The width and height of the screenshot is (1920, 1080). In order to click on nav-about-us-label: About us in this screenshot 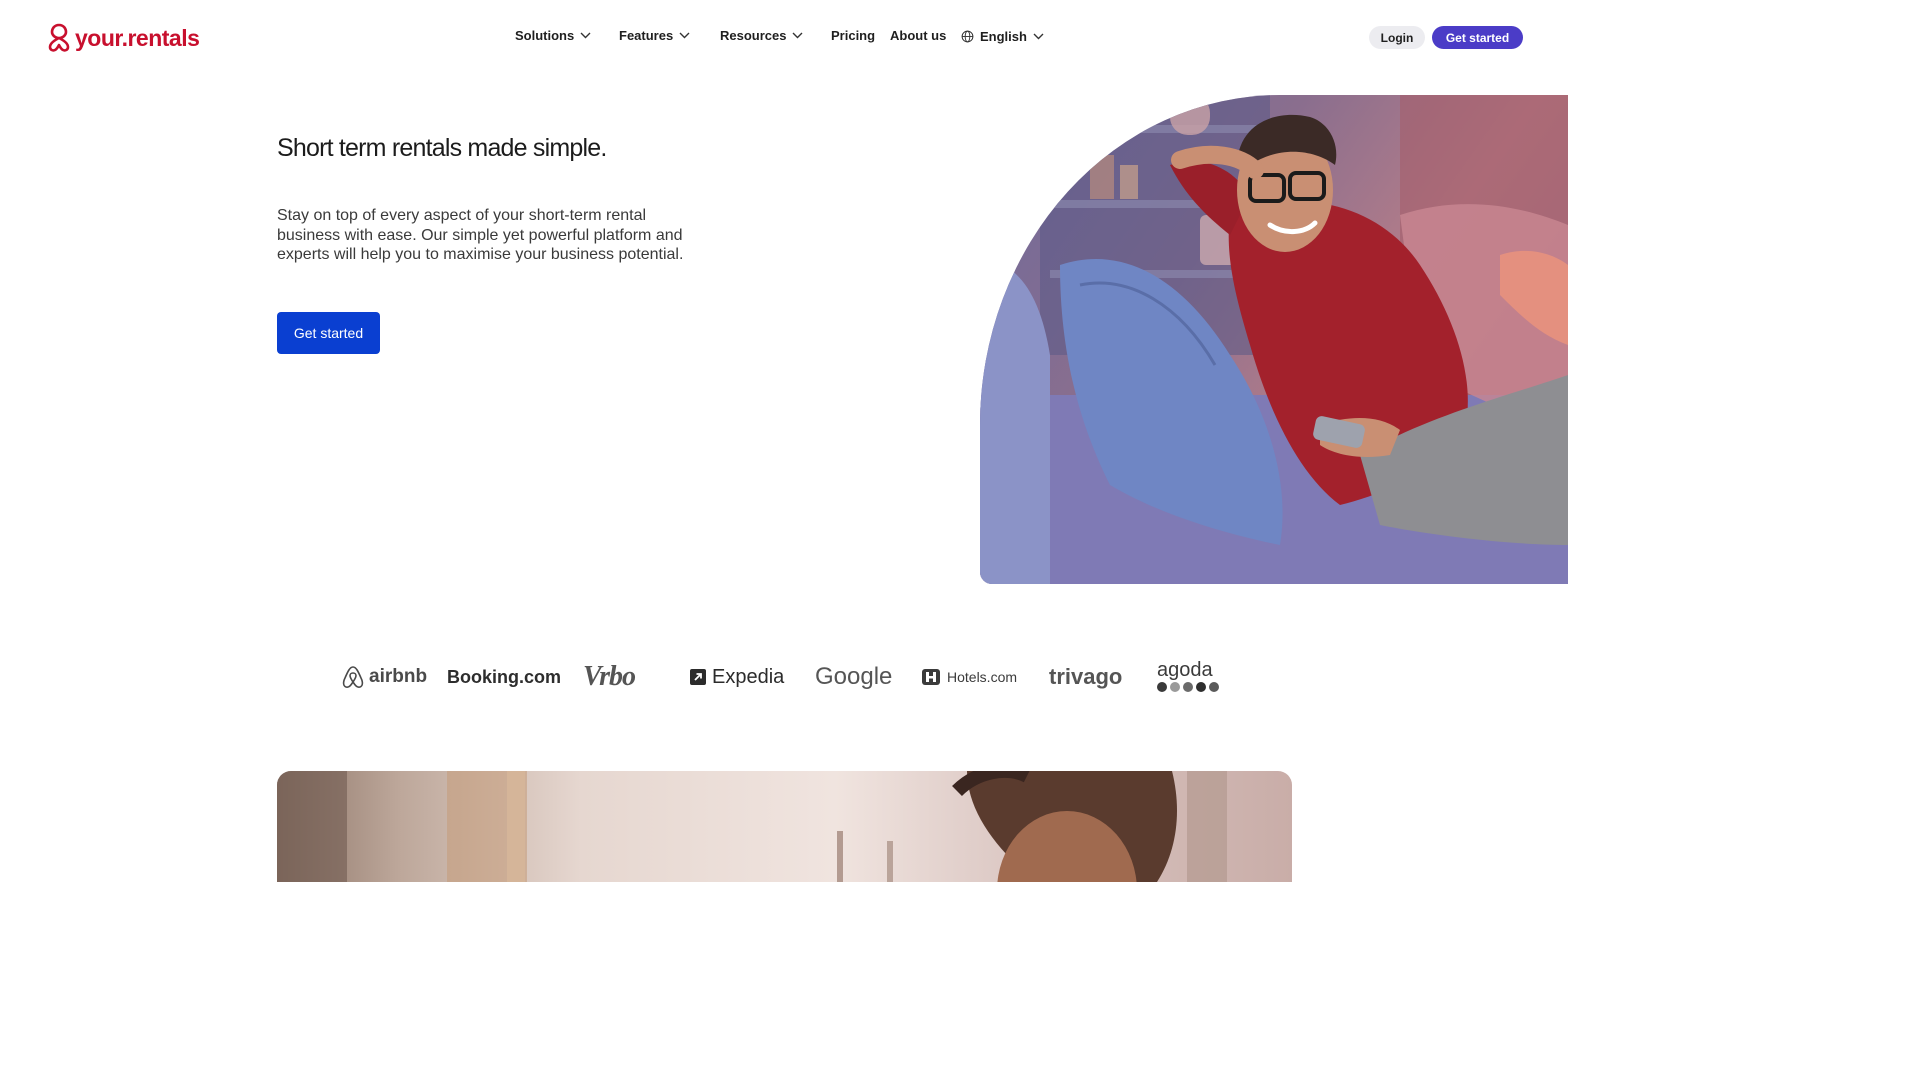, I will do `click(918, 35)`.